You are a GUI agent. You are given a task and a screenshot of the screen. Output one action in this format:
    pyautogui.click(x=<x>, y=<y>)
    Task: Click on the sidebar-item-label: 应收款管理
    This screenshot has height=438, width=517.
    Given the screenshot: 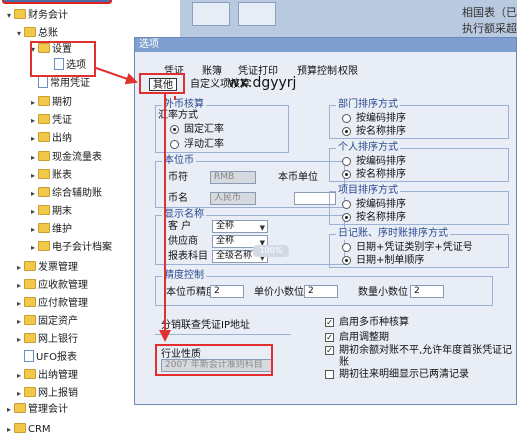 What is the action you would take?
    pyautogui.click(x=63, y=285)
    